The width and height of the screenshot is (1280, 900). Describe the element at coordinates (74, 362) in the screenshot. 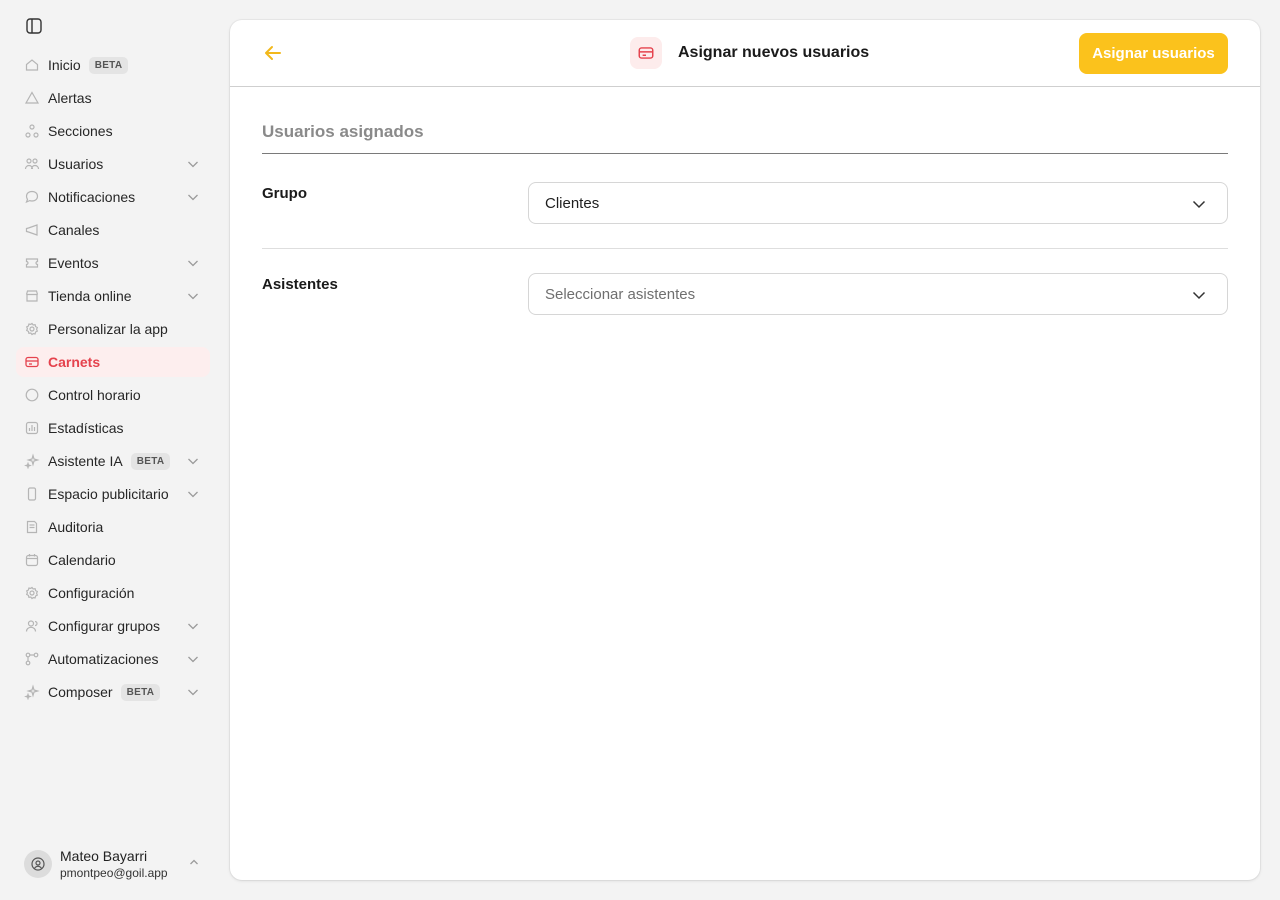

I see `sidebar-item-label: Carnets` at that location.